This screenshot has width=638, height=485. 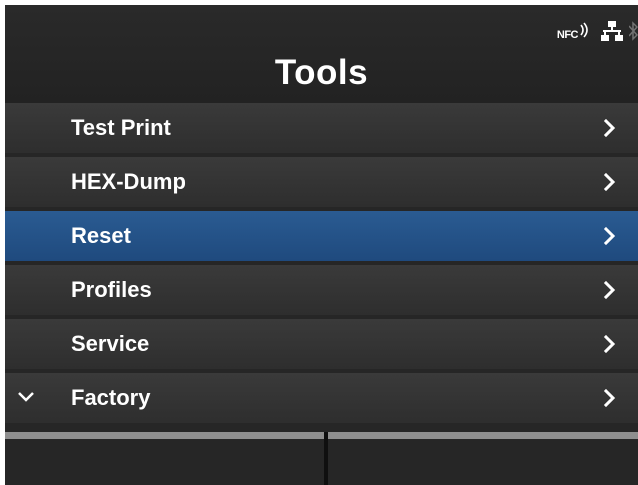 I want to click on menu-item-reset: Reset, so click(x=321, y=236).